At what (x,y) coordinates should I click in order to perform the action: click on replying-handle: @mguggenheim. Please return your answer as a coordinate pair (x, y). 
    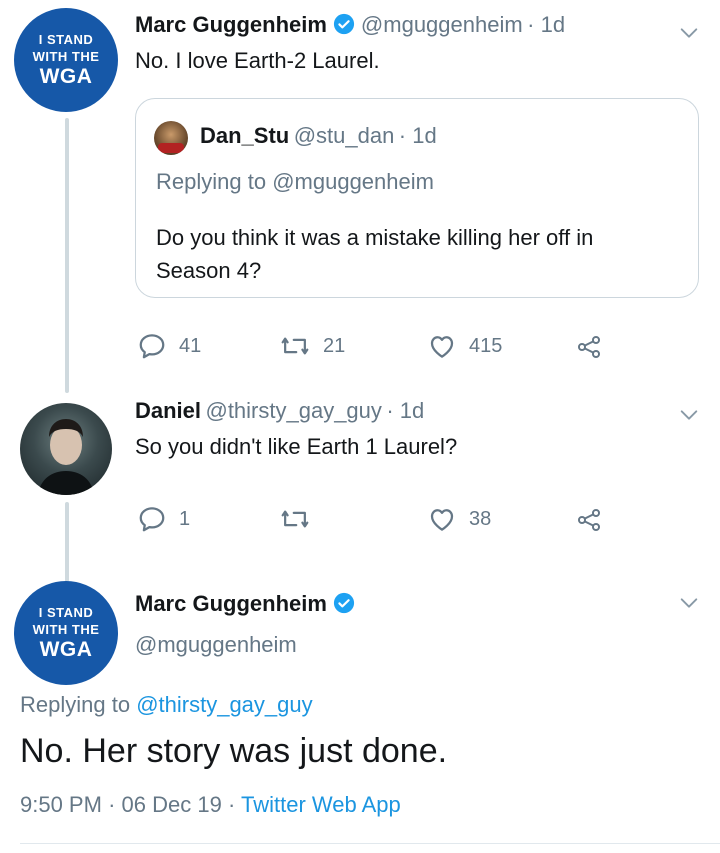
    Looking at the image, I should click on (353, 181).